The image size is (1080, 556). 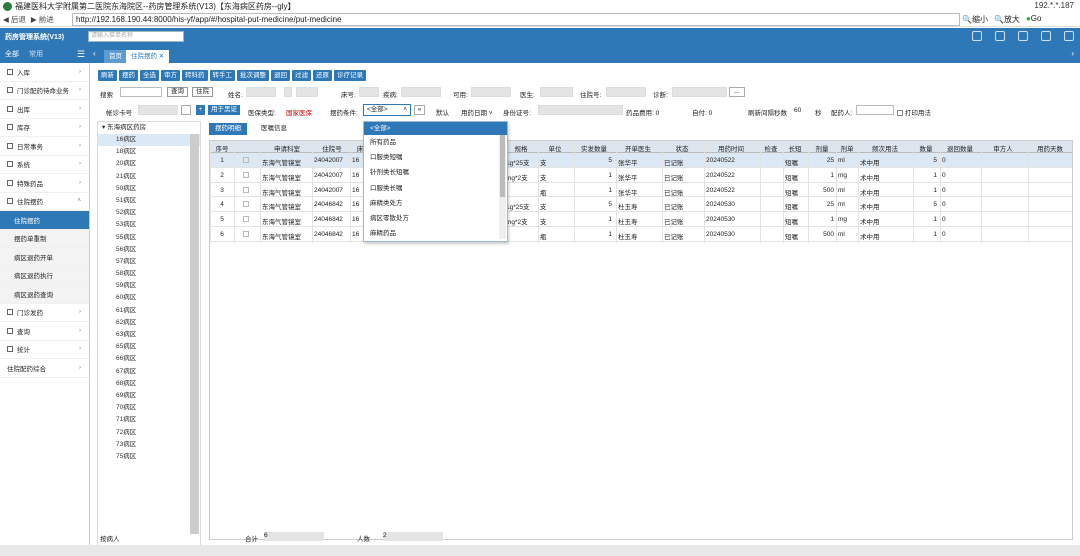 What do you see at coordinates (149, 396) in the screenshot?
I see `ward-node: 69病区` at bounding box center [149, 396].